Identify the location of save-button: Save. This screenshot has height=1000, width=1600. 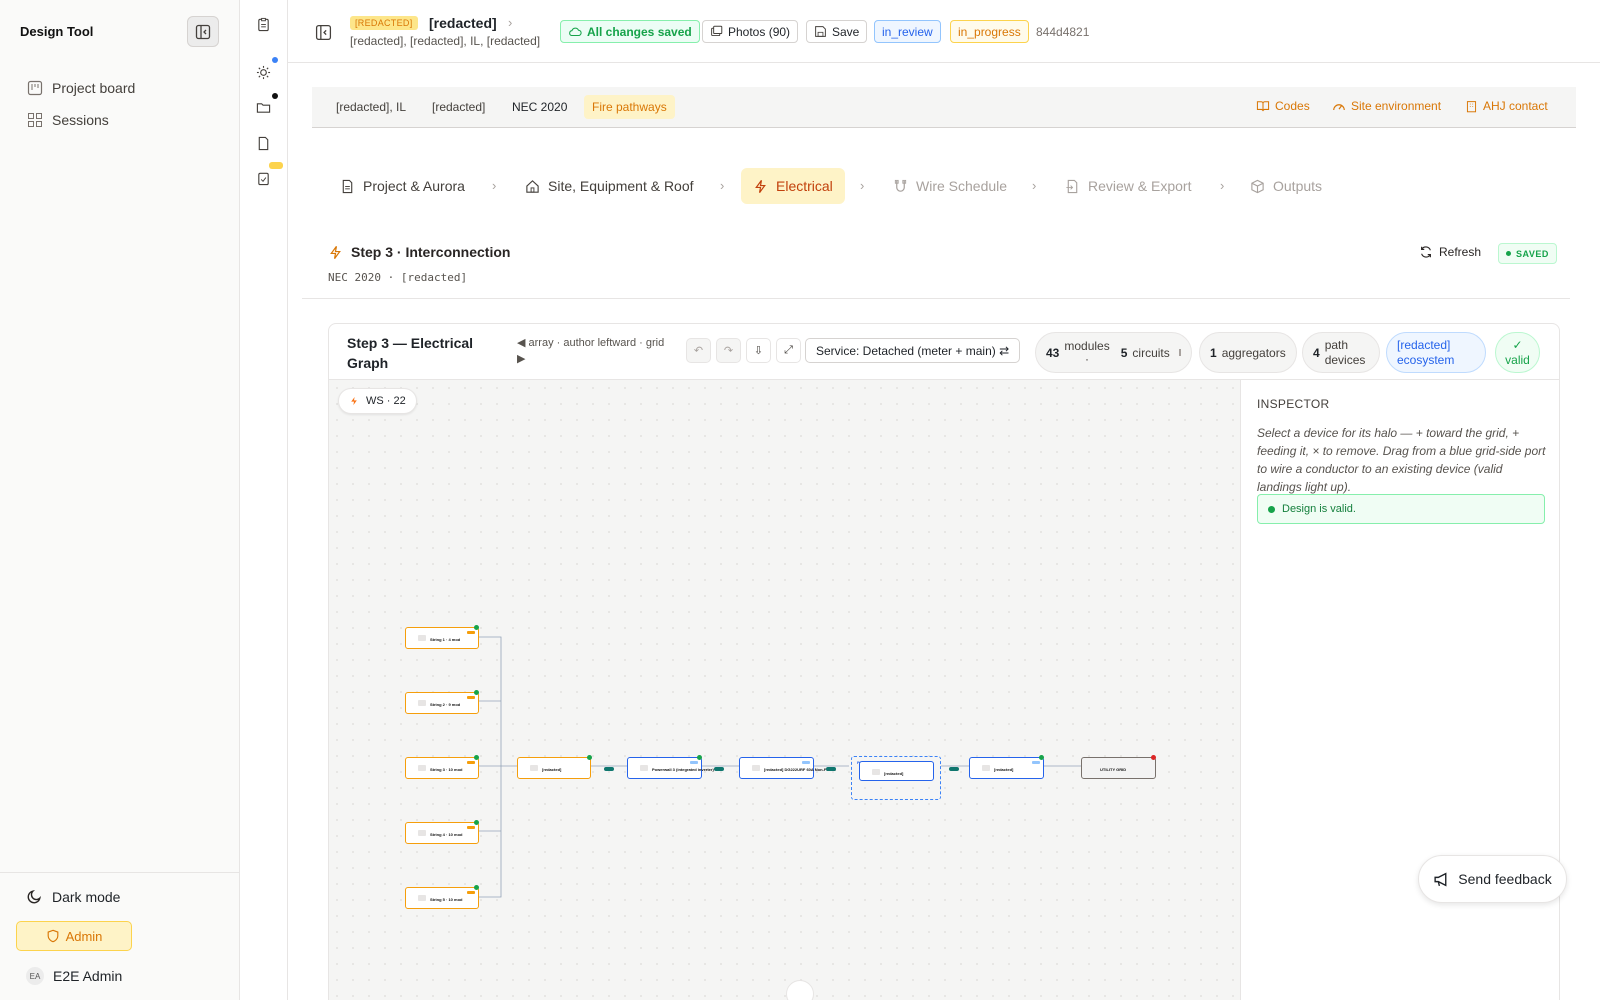
(837, 31).